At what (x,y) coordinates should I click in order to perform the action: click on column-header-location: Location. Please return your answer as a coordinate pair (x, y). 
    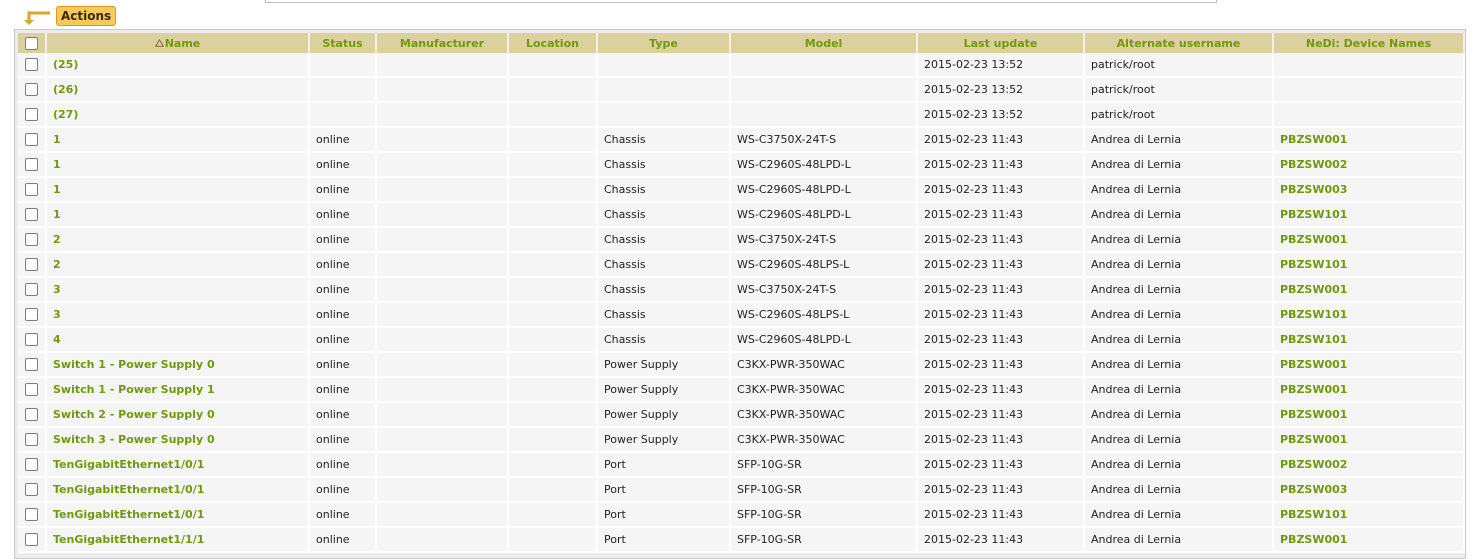
    Looking at the image, I should click on (553, 43).